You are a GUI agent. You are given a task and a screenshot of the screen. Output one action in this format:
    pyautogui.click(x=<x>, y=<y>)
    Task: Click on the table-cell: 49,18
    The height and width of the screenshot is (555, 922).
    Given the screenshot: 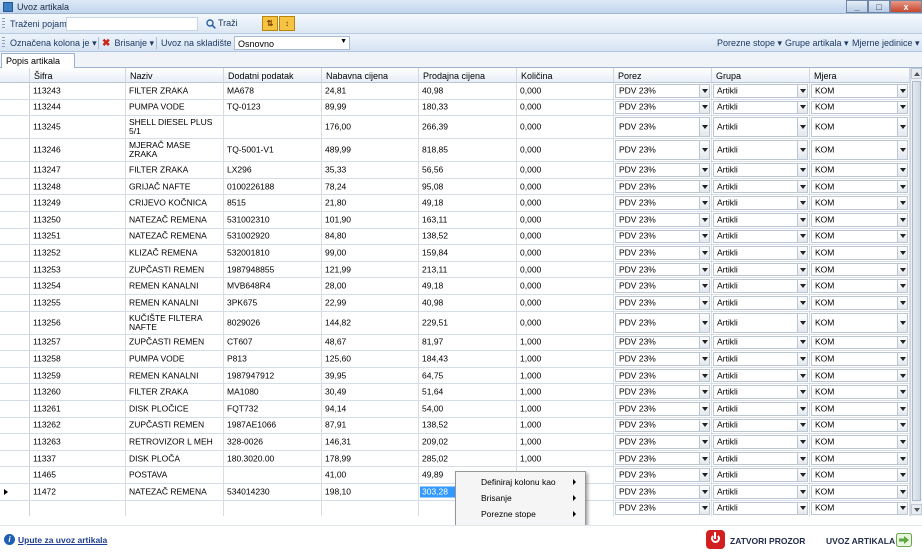 What is the action you would take?
    pyautogui.click(x=468, y=286)
    